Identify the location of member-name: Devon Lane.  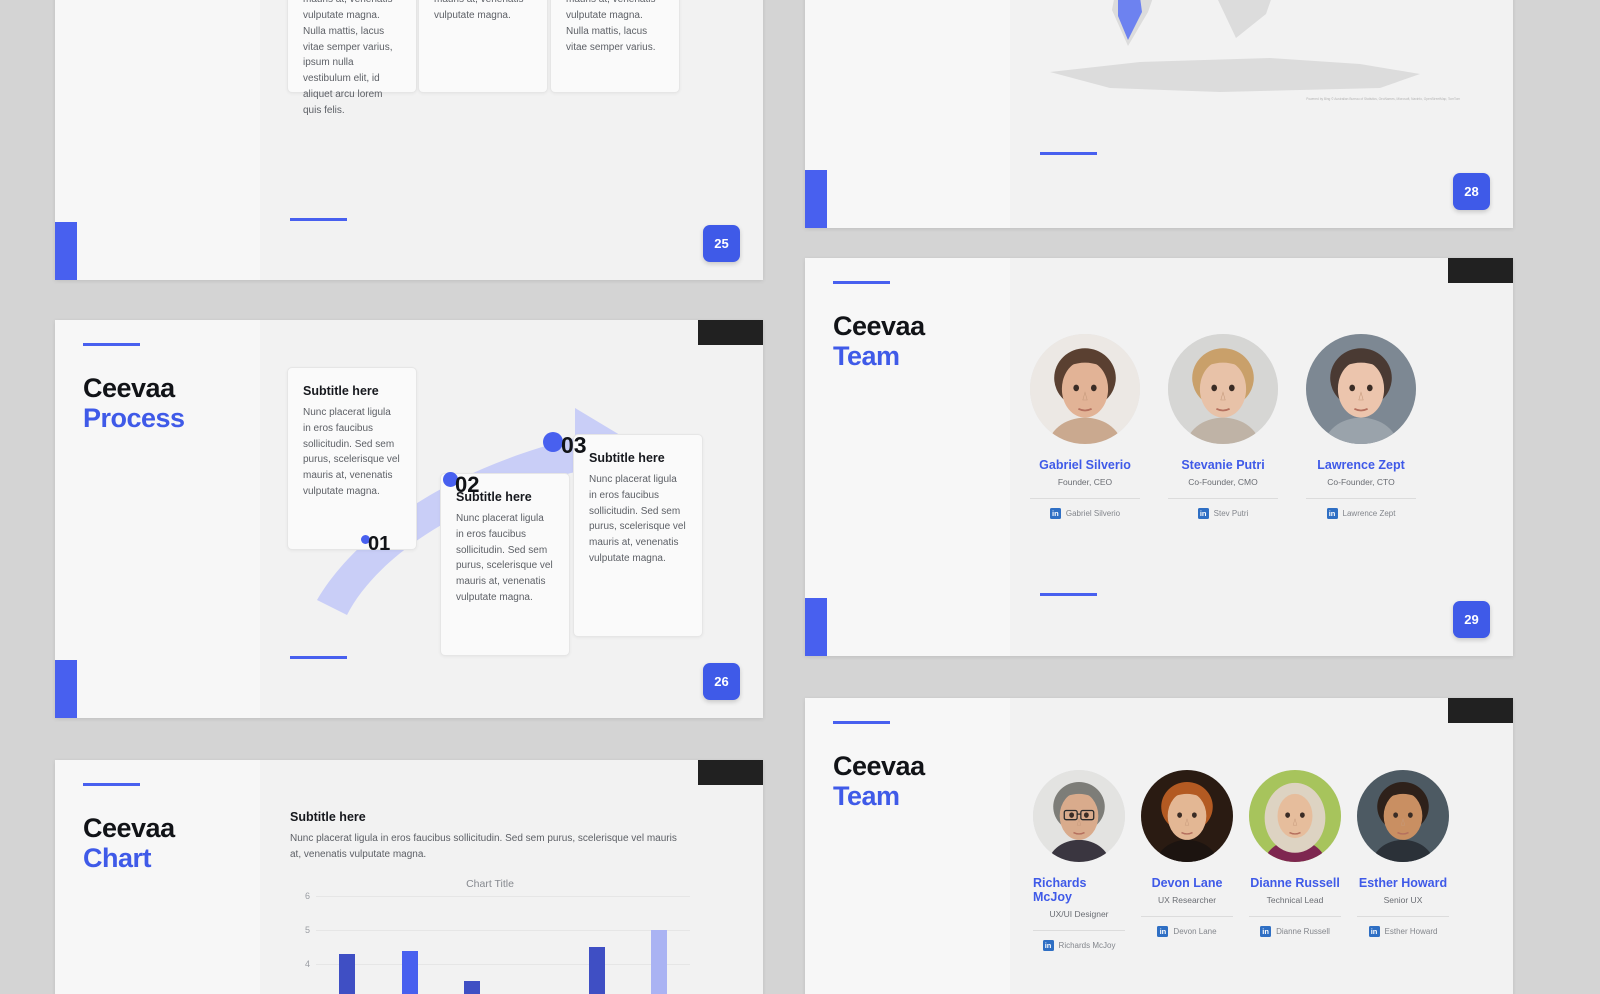
(1187, 883).